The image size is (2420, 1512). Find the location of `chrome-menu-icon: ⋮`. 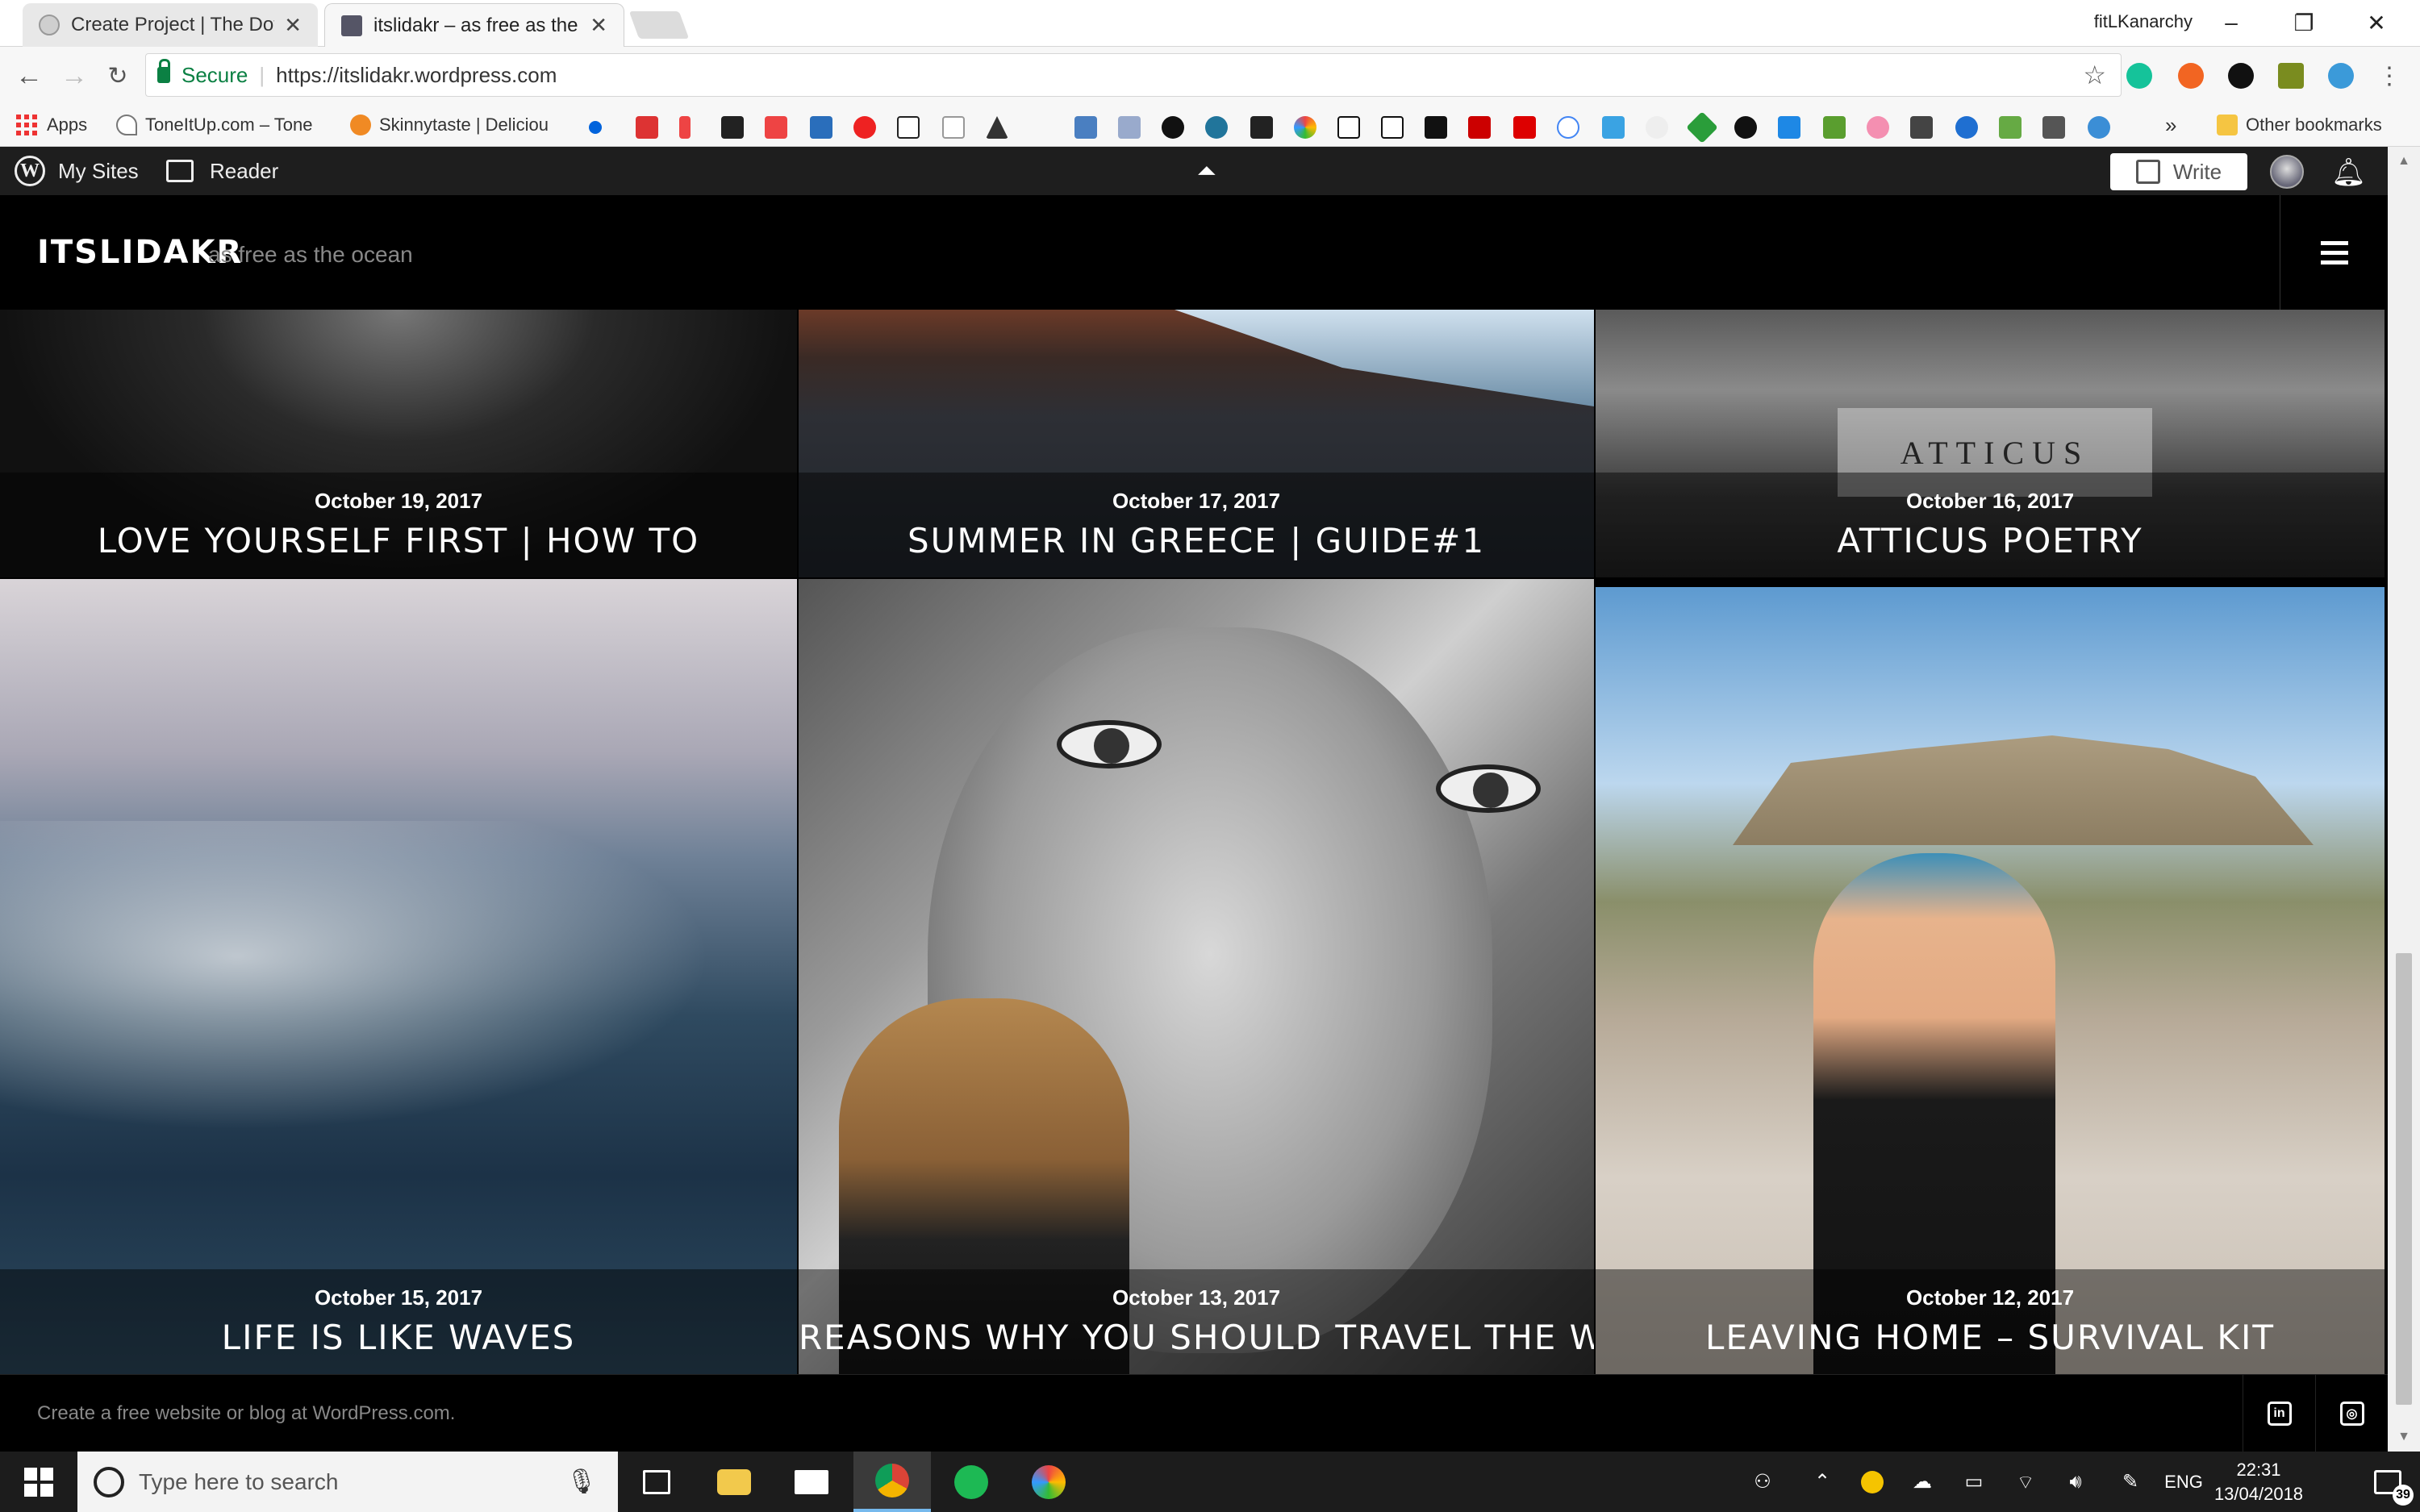

chrome-menu-icon: ⋮ is located at coordinates (2389, 76).